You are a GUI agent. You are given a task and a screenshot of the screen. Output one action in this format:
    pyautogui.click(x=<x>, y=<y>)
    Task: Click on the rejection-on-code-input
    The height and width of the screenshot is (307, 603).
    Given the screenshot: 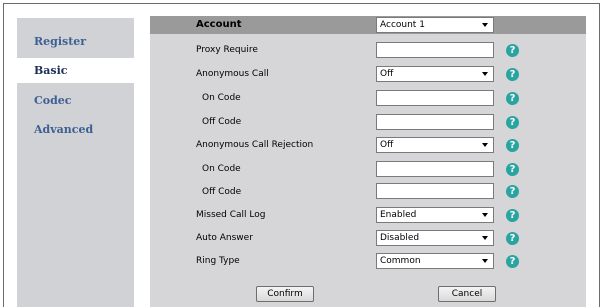 What is the action you would take?
    pyautogui.click(x=435, y=169)
    